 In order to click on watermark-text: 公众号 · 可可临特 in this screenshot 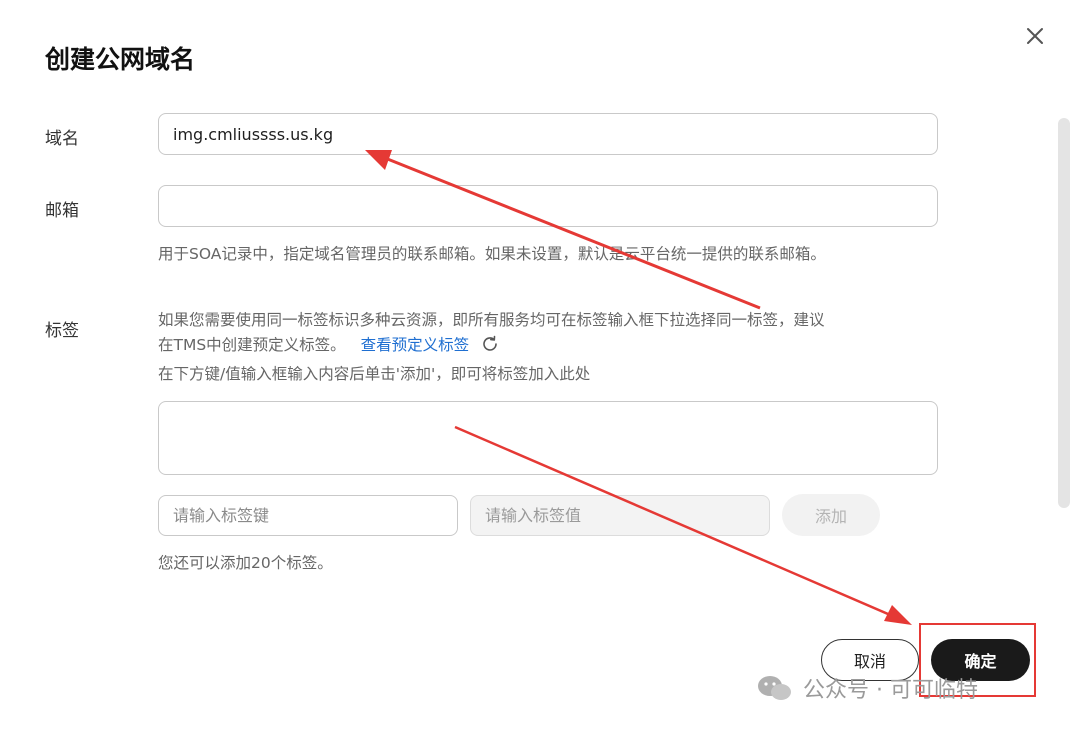, I will do `click(890, 690)`.